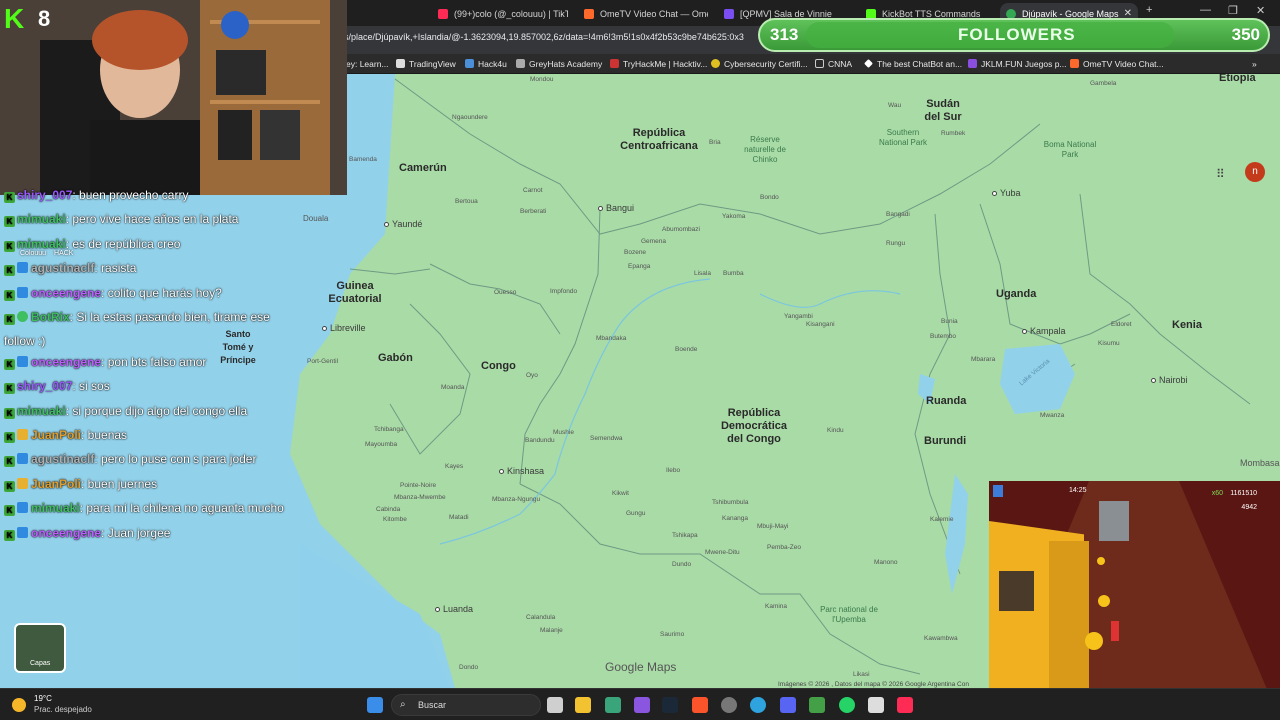  I want to click on park-chinko: Réserve naturelle de Chinko, so click(765, 150).